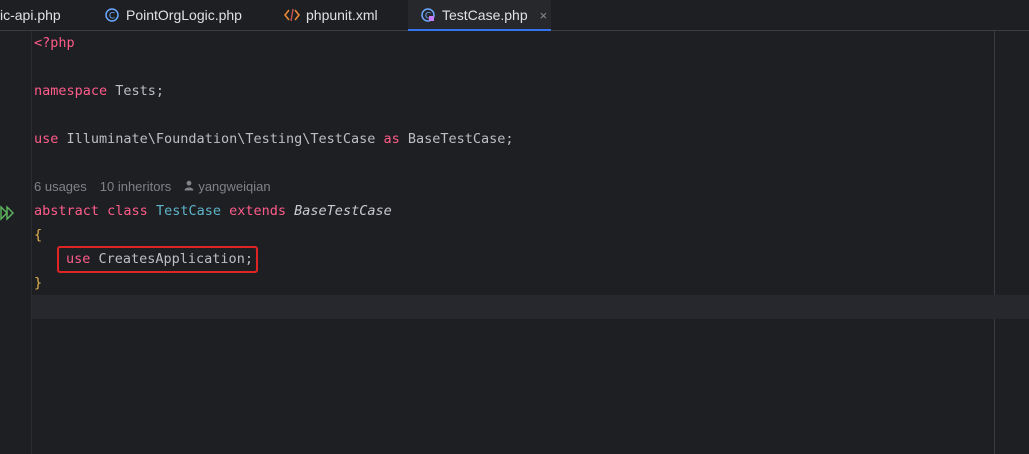 Image resolution: width=1029 pixels, height=454 pixels. What do you see at coordinates (258, 211) in the screenshot?
I see `keyword: extends` at bounding box center [258, 211].